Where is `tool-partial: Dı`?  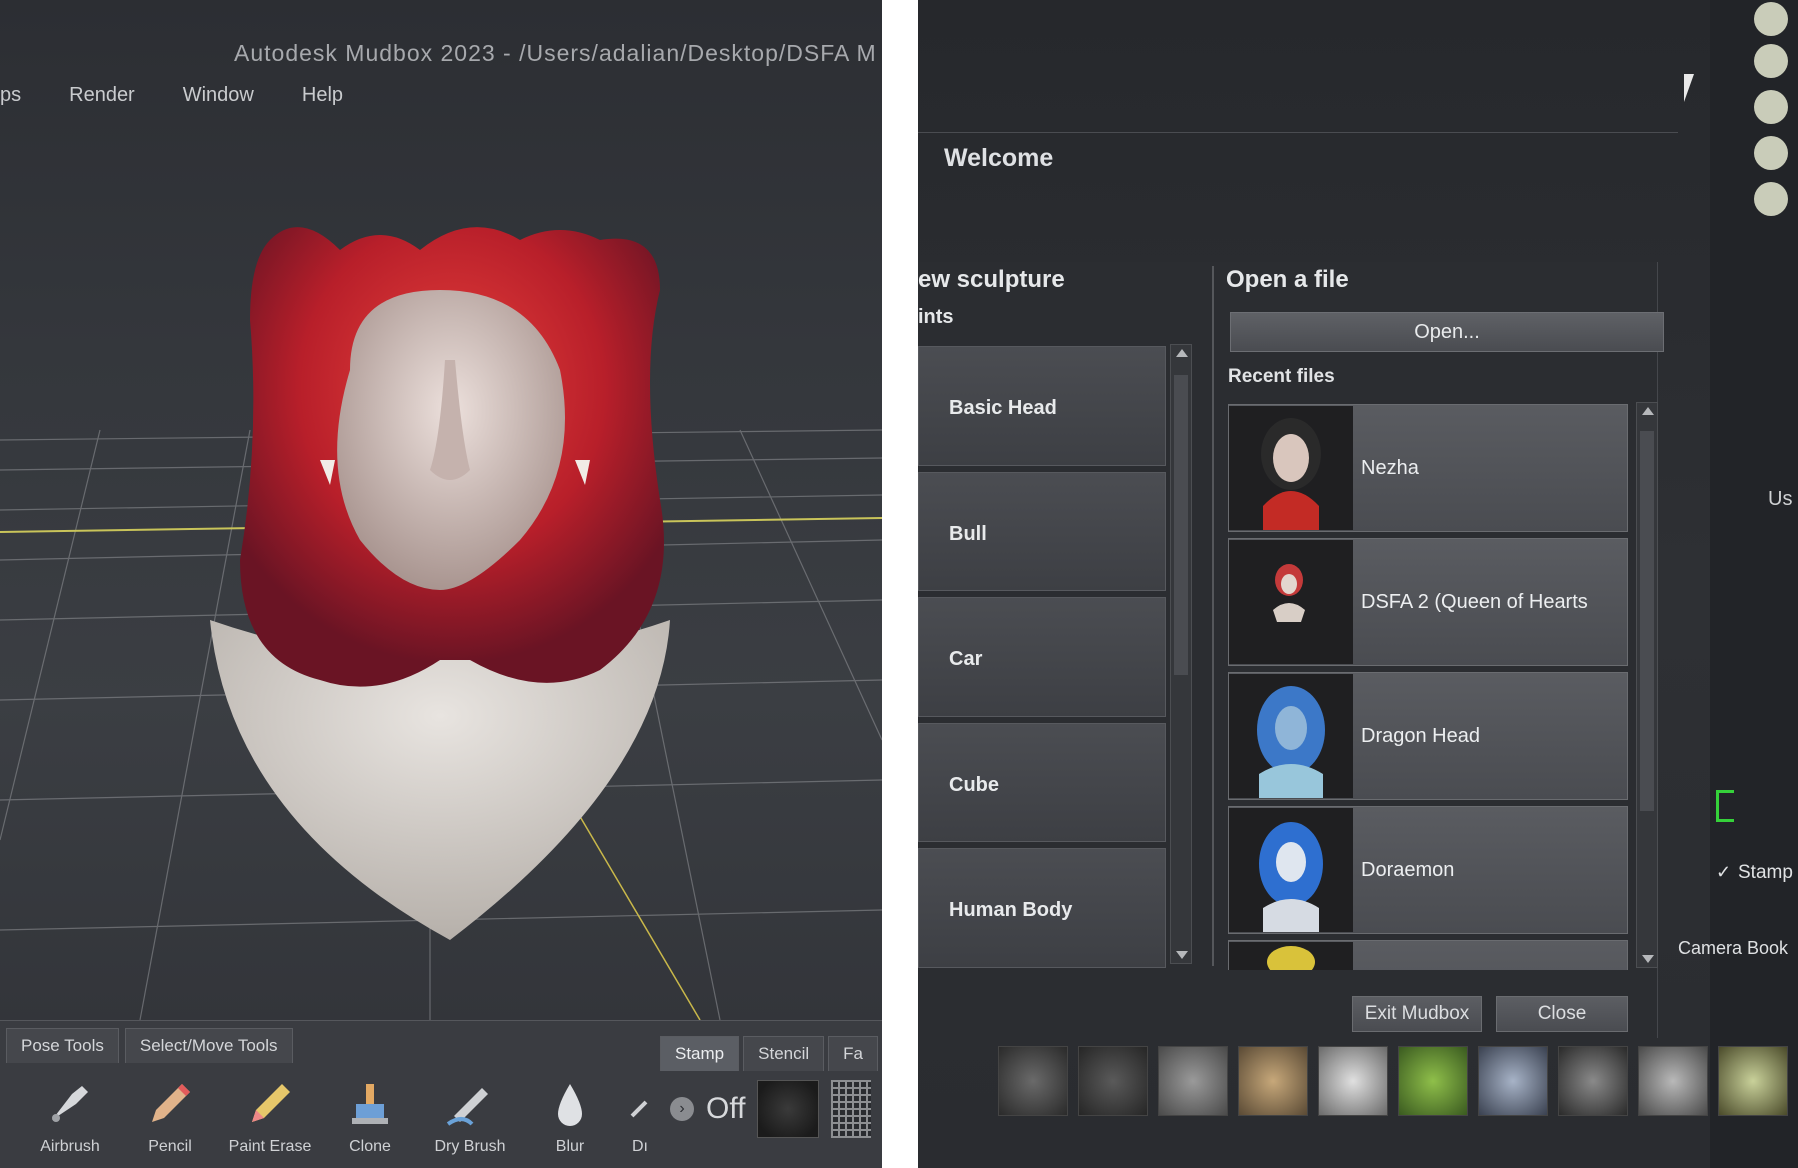 tool-partial: Dı is located at coordinates (640, 1116).